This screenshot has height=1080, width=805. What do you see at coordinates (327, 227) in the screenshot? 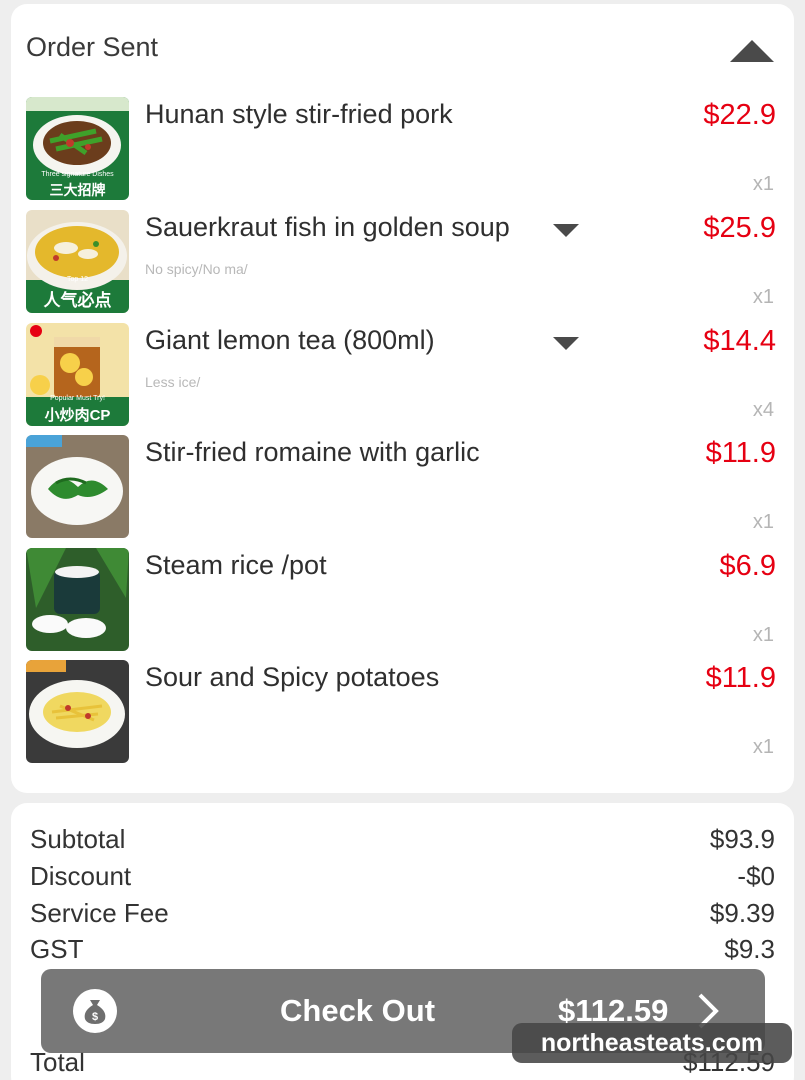
I see `item-name: Sauerkraut fish in golden soup` at bounding box center [327, 227].